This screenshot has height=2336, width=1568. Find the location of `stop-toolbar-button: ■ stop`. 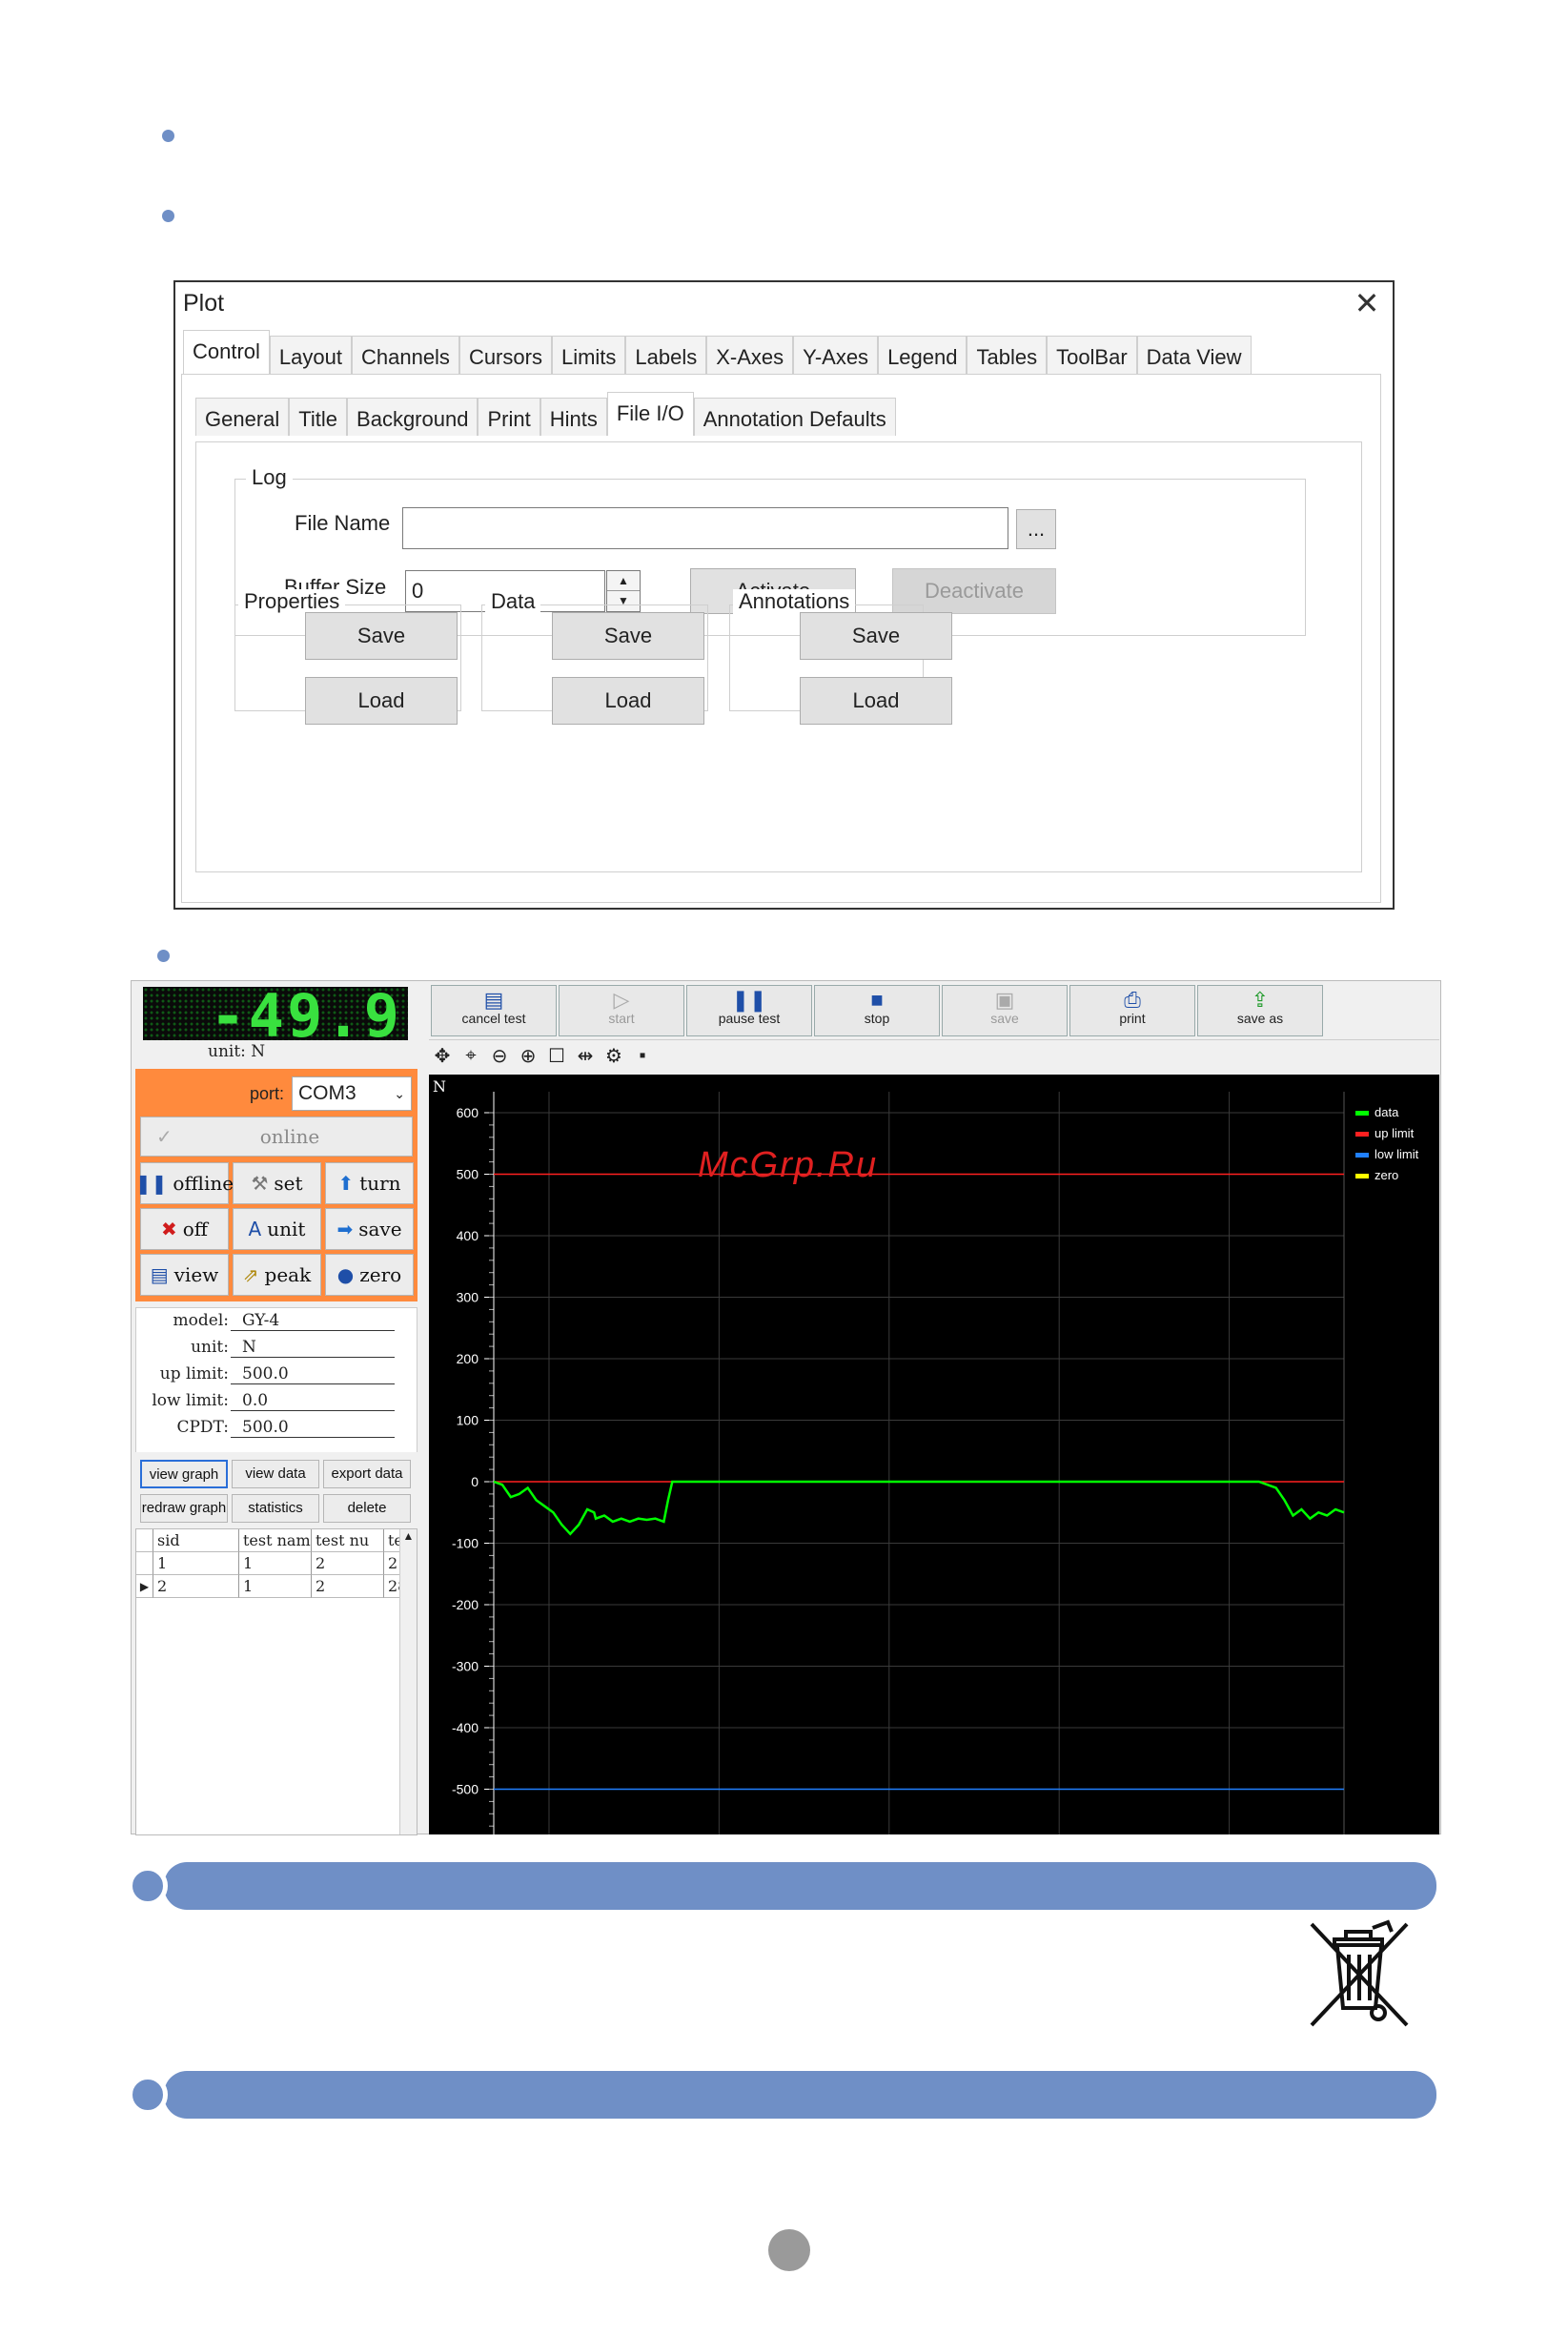

stop-toolbar-button: ■ stop is located at coordinates (877, 1010).